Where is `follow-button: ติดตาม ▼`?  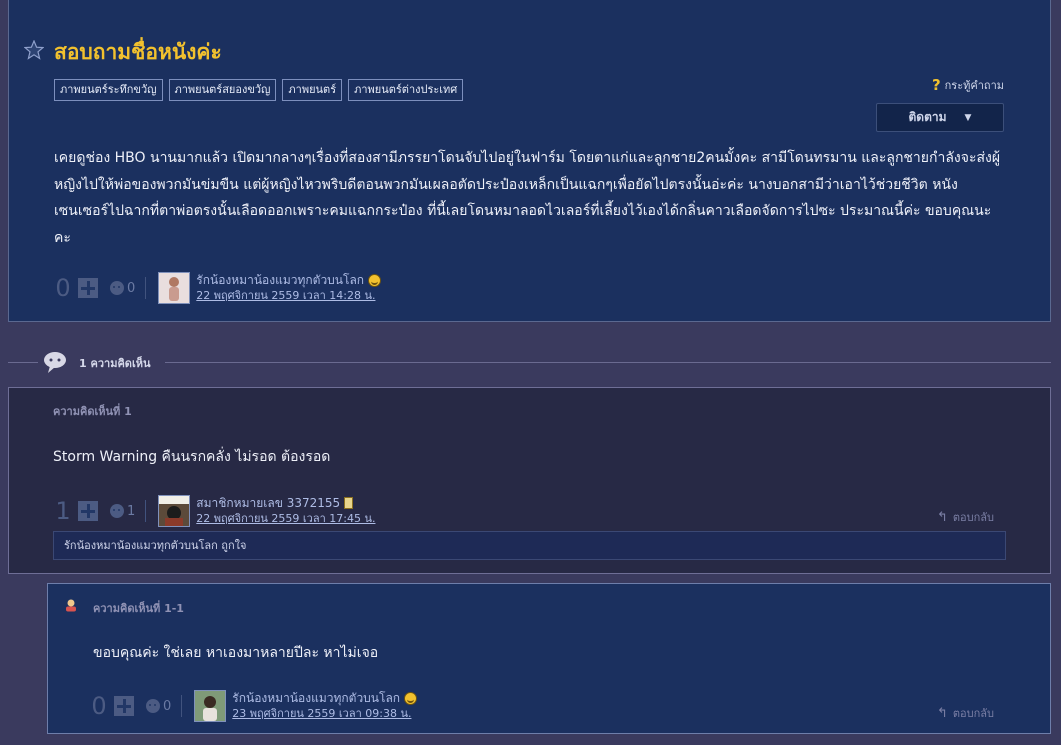
follow-button: ติดตาม ▼ is located at coordinates (940, 117).